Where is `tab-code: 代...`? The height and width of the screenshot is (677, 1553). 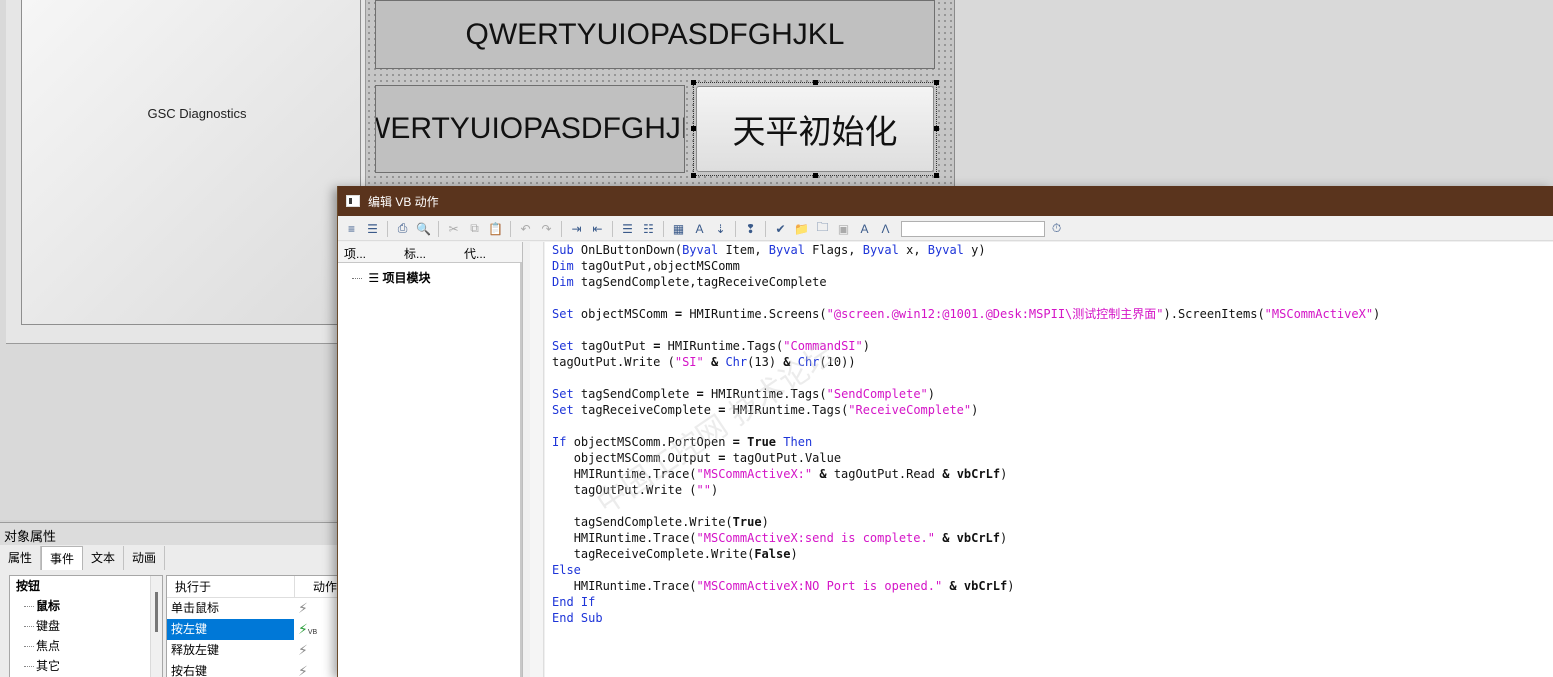 tab-code: 代... is located at coordinates (488, 252).